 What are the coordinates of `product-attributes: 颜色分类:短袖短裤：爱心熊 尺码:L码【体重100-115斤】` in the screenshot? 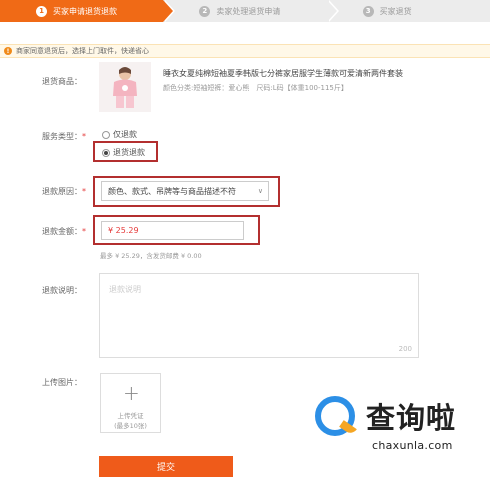 It's located at (255, 88).